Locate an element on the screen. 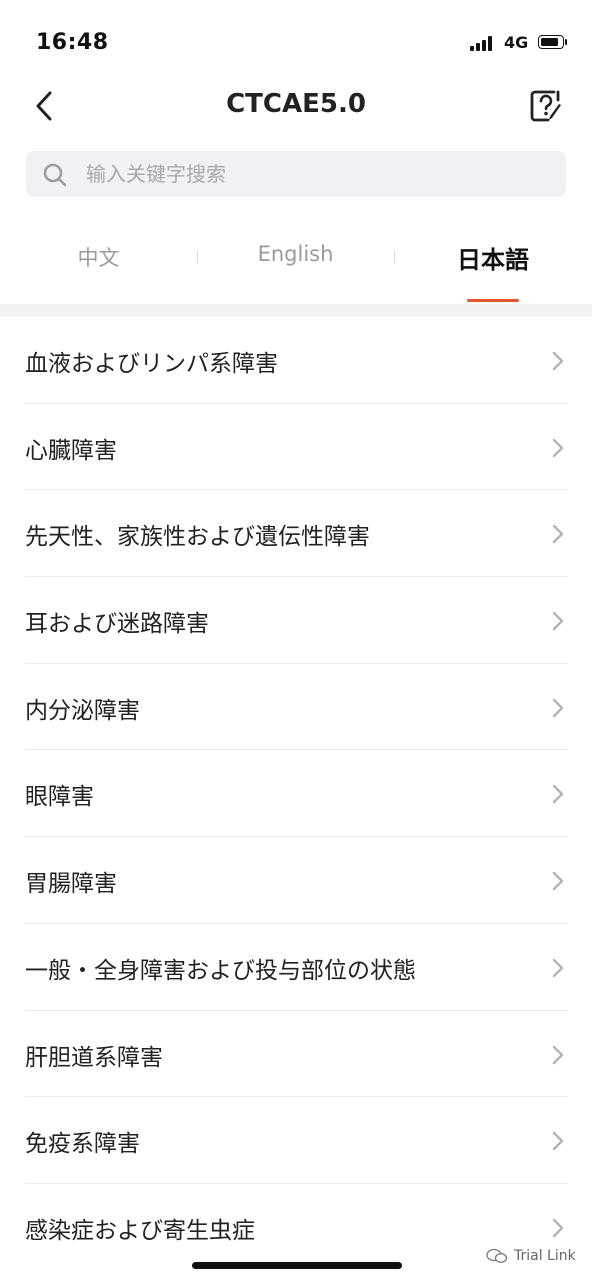 The image size is (592, 1280). page-title: CTCAE5.0 is located at coordinates (296, 104).